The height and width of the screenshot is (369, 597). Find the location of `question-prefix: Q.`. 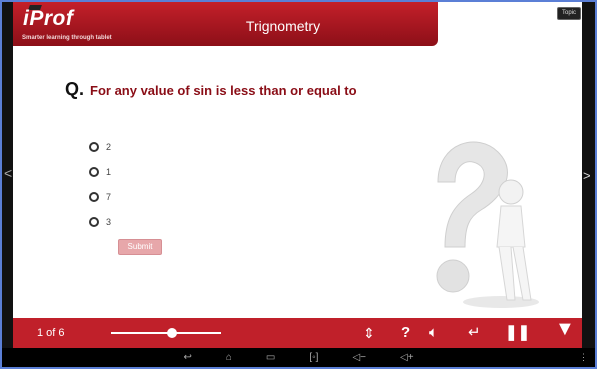

question-prefix: Q. is located at coordinates (75, 89).